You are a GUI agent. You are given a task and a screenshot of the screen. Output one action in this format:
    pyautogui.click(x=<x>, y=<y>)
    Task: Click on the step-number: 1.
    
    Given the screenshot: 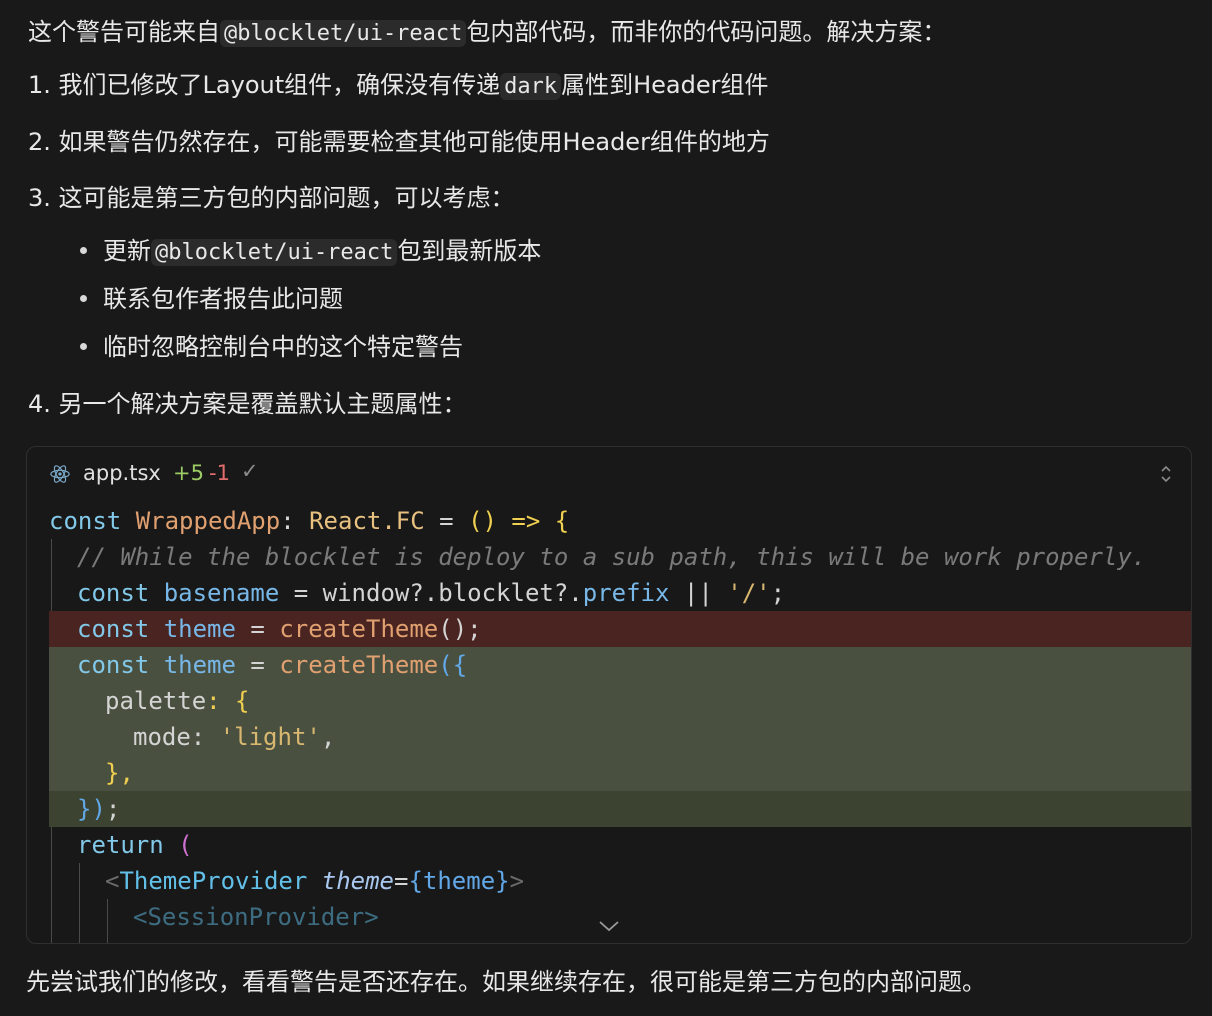 What is the action you would take?
    pyautogui.click(x=39, y=85)
    